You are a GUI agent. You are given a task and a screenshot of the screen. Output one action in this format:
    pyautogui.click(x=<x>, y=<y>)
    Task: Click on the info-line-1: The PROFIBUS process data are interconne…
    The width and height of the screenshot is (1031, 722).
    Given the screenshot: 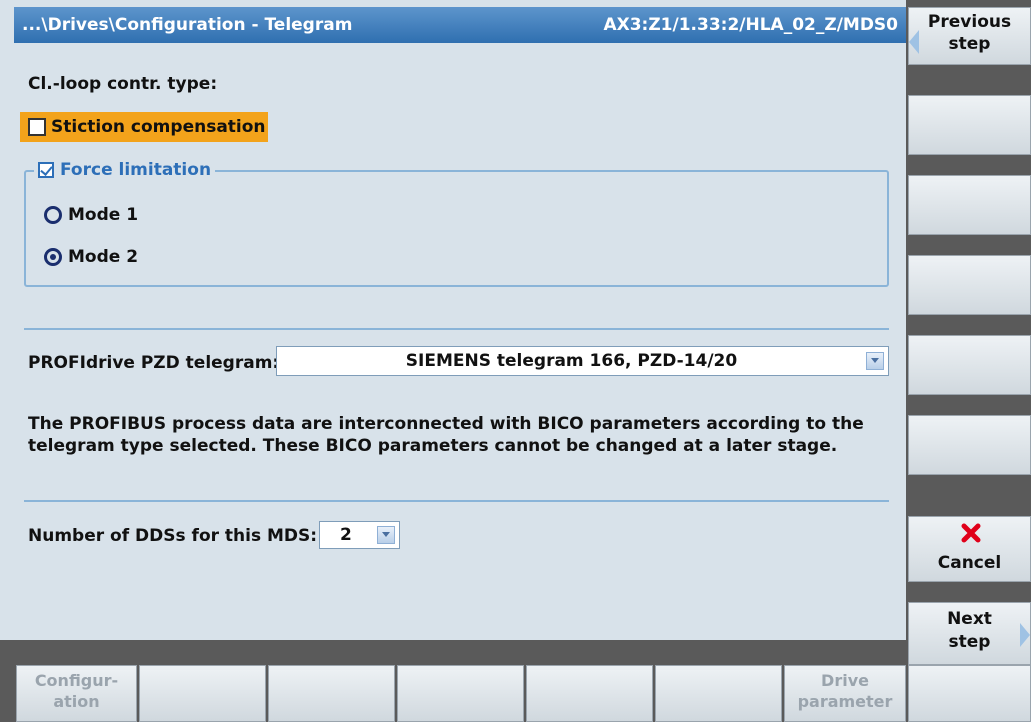 What is the action you would take?
    pyautogui.click(x=446, y=424)
    